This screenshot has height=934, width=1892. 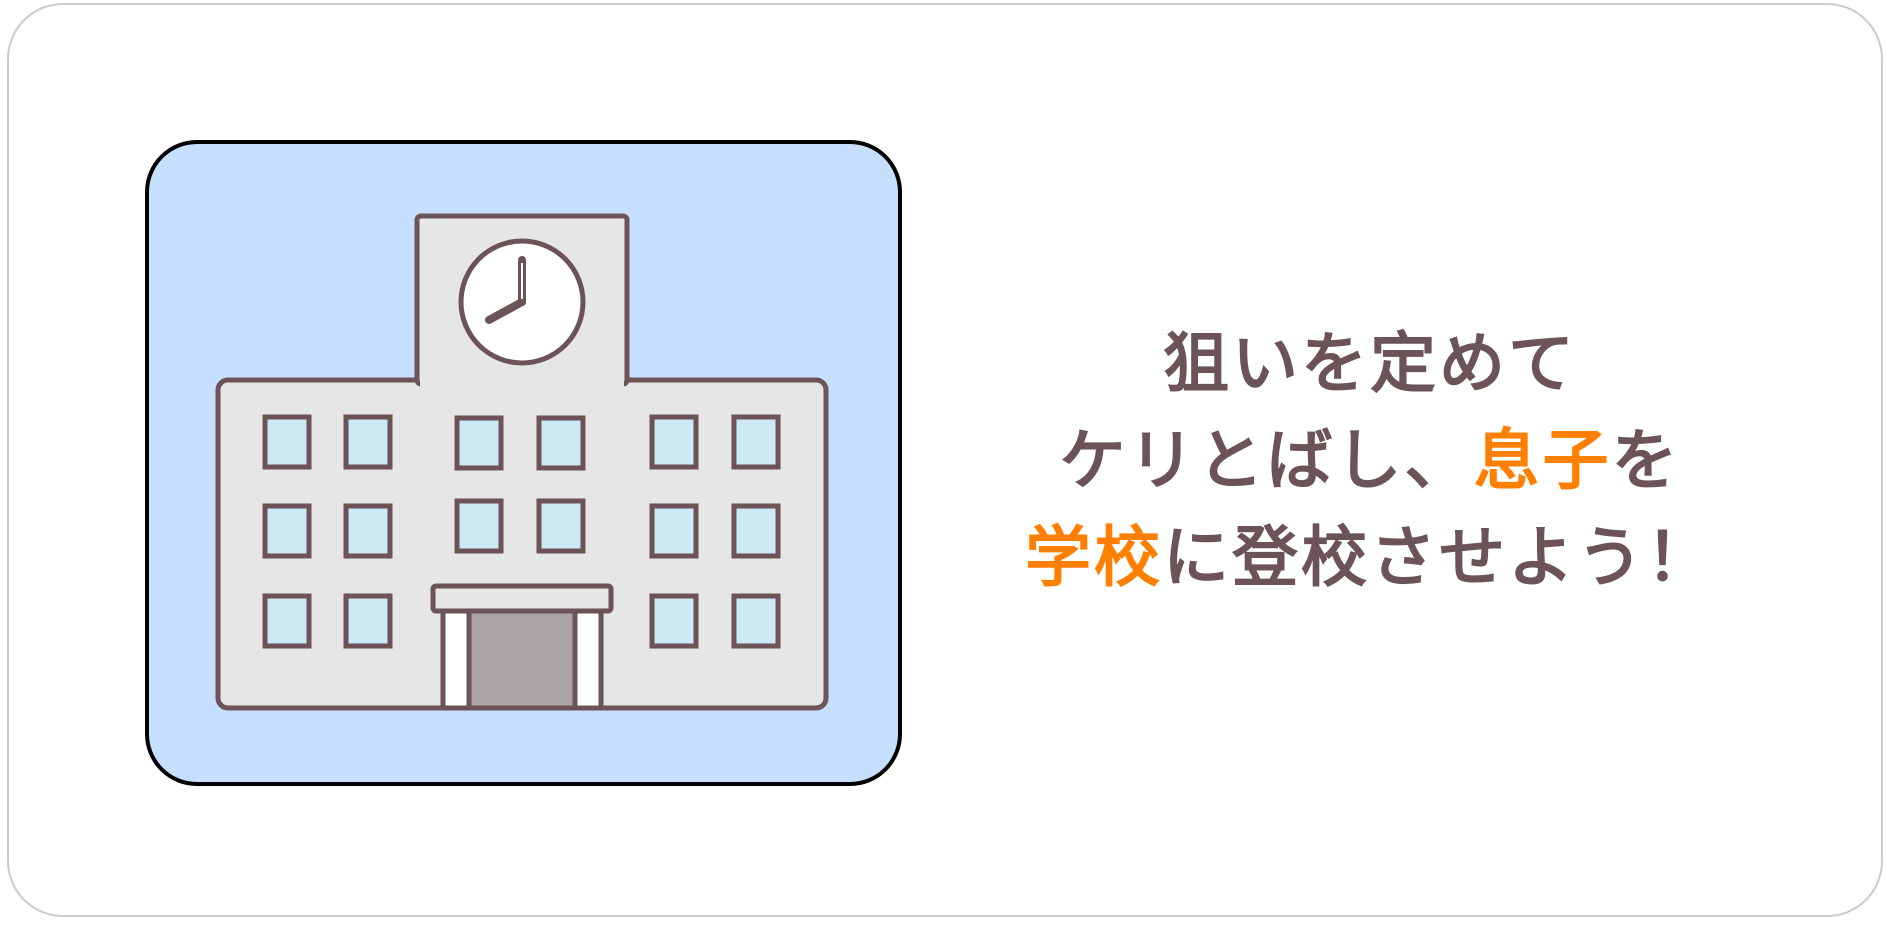 I want to click on headline-line-1: 狙いを定めて, so click(x=1370, y=363).